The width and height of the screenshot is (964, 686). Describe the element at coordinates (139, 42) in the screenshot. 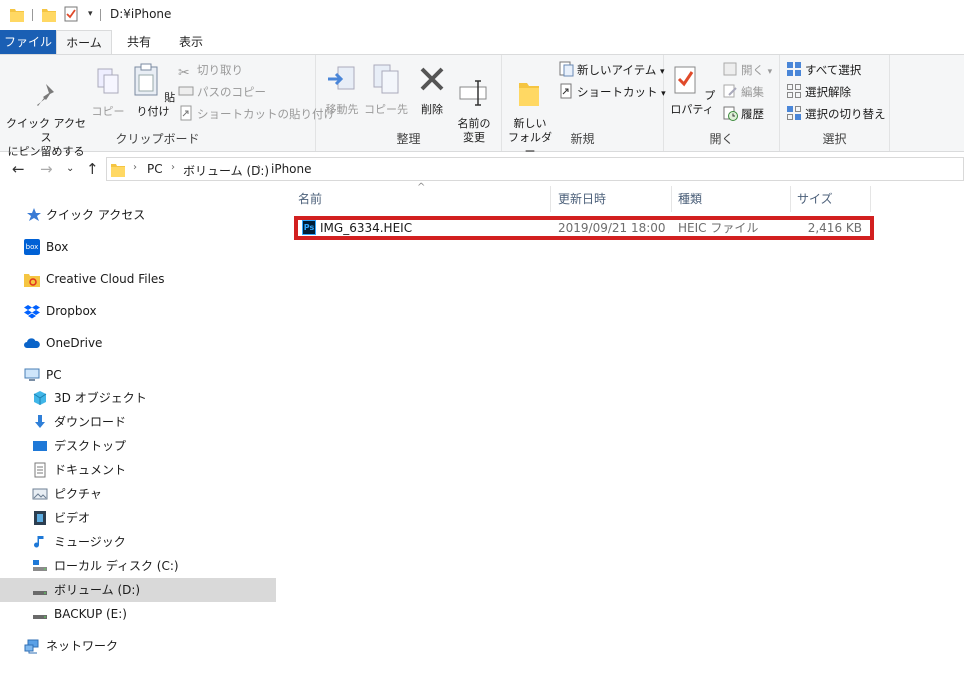

I see `tab-share: 共有` at that location.